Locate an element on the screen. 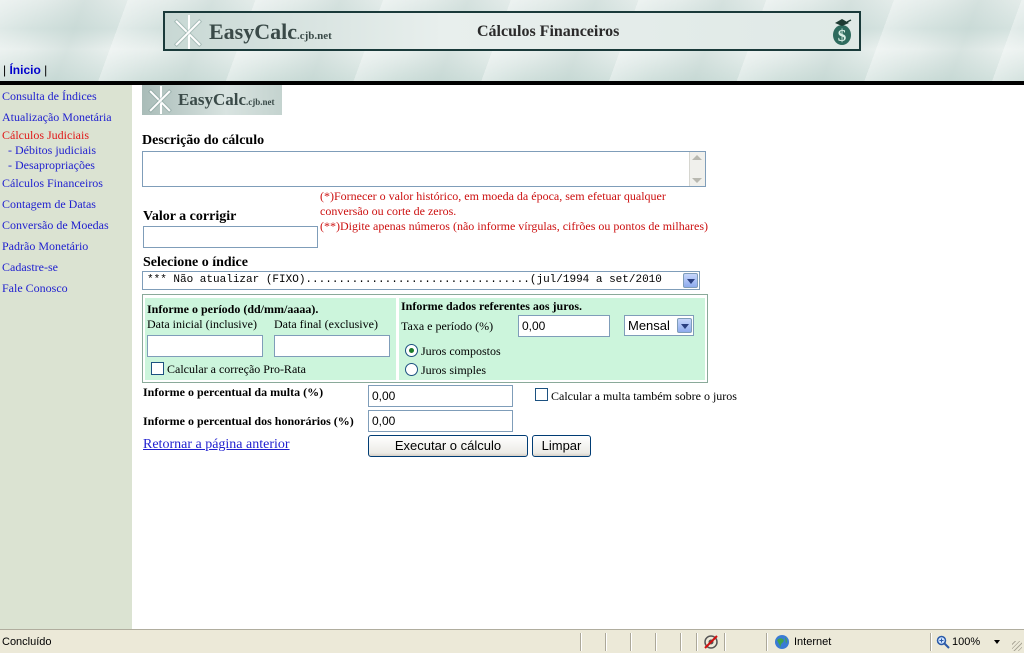 This screenshot has height=653, width=1024. rate-input is located at coordinates (564, 326).